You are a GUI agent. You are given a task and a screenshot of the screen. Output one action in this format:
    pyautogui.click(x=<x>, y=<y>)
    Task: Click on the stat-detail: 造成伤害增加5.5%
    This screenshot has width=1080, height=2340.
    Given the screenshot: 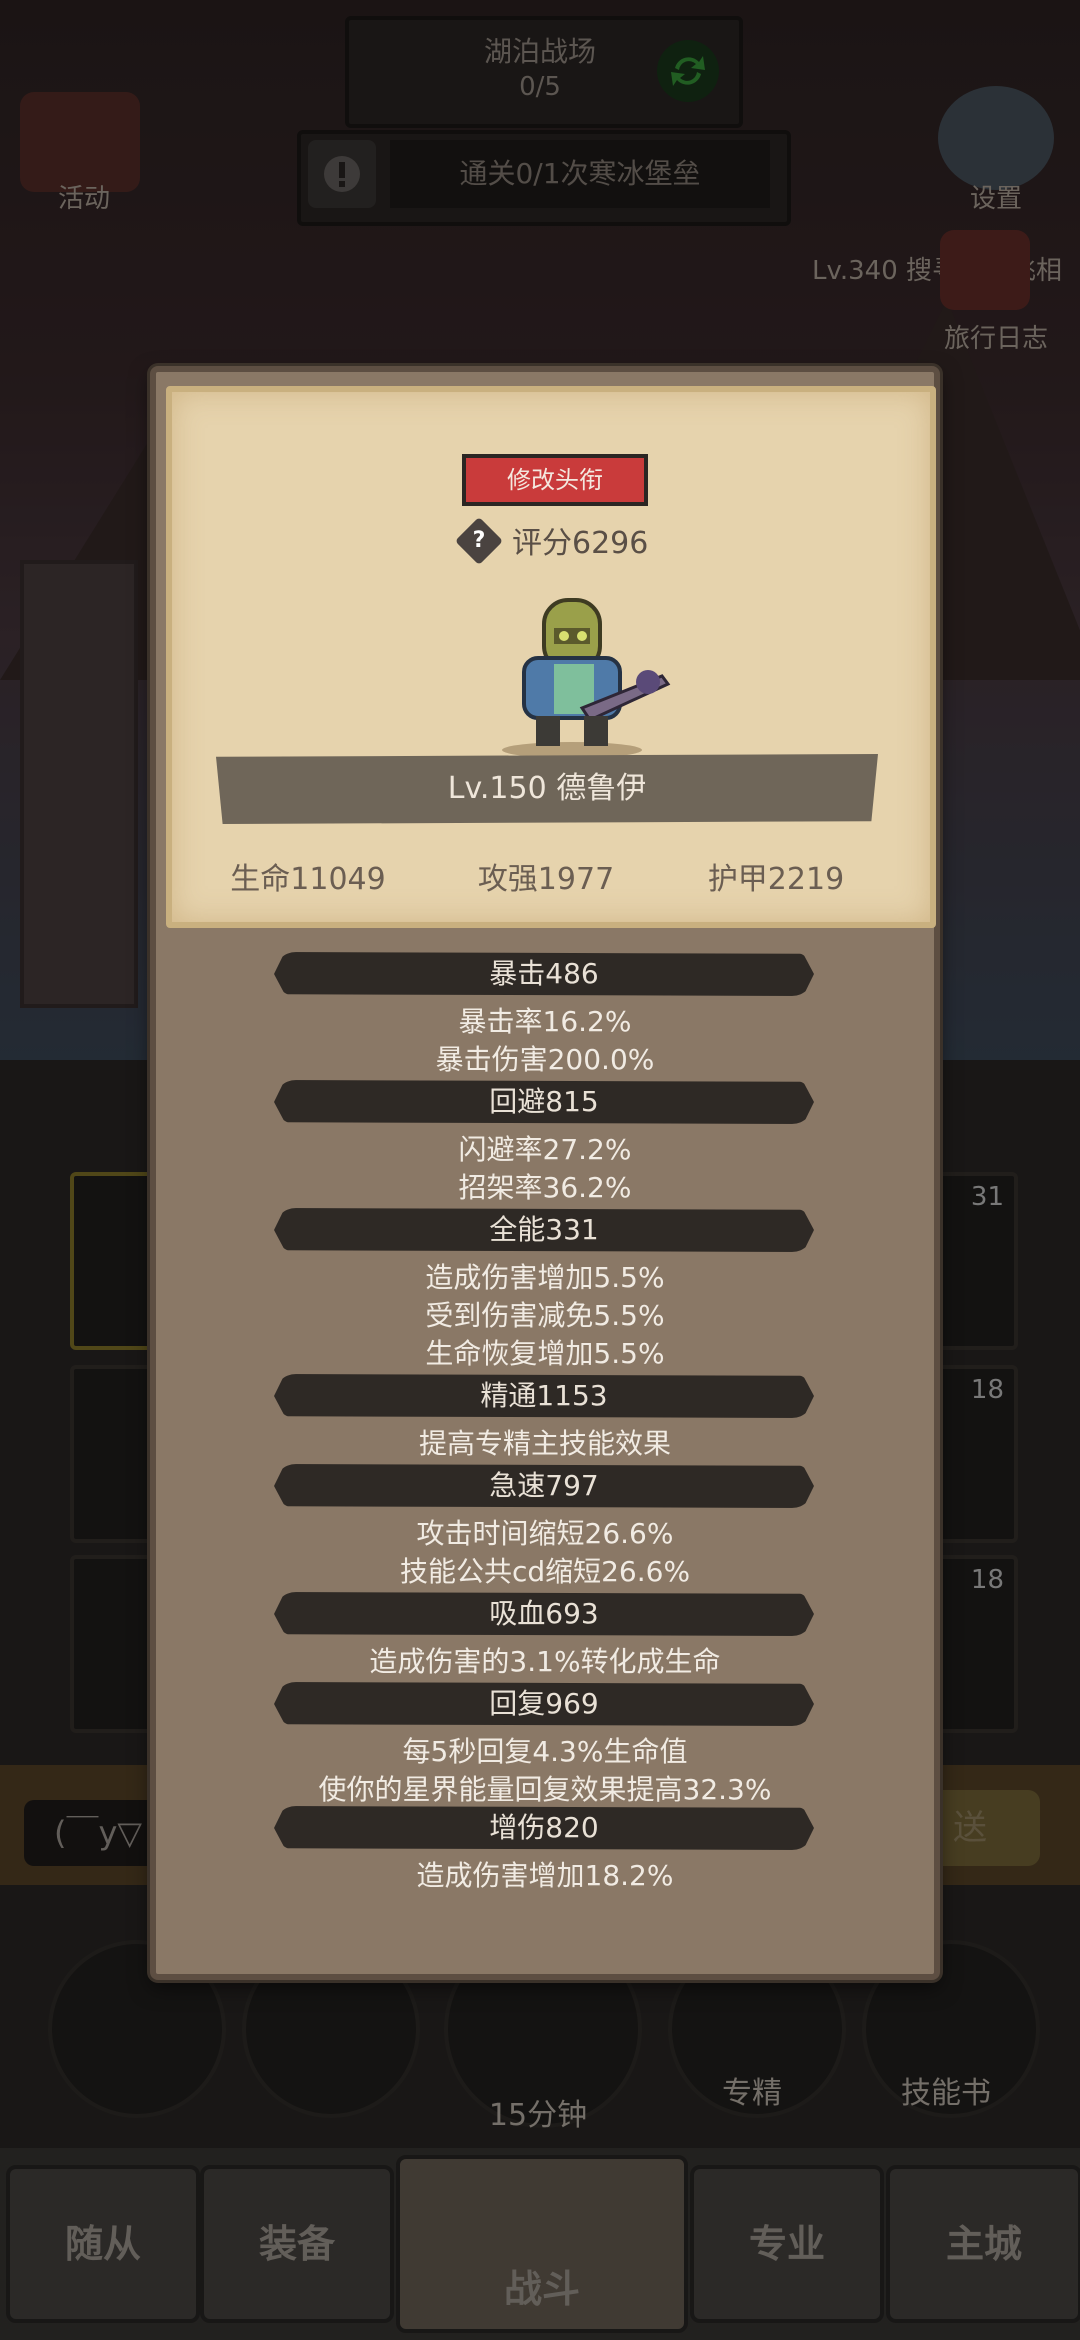 What is the action you would take?
    pyautogui.click(x=545, y=1277)
    